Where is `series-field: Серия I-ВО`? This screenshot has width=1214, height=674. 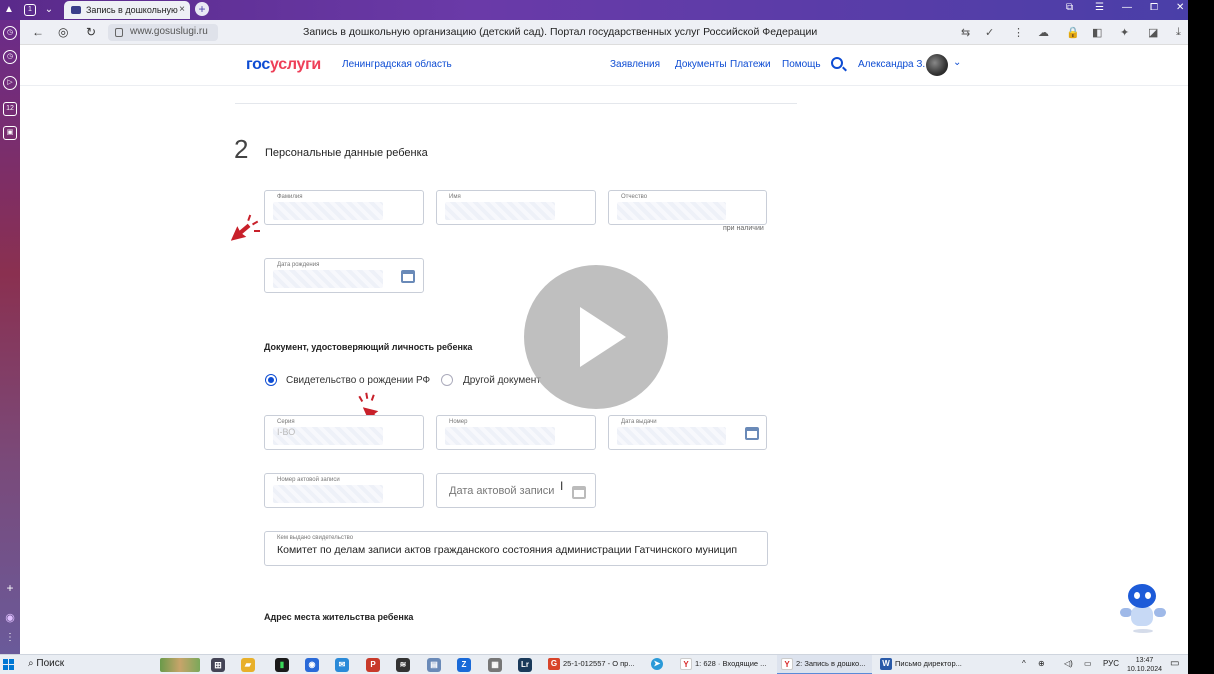 series-field: Серия I-ВО is located at coordinates (344, 432).